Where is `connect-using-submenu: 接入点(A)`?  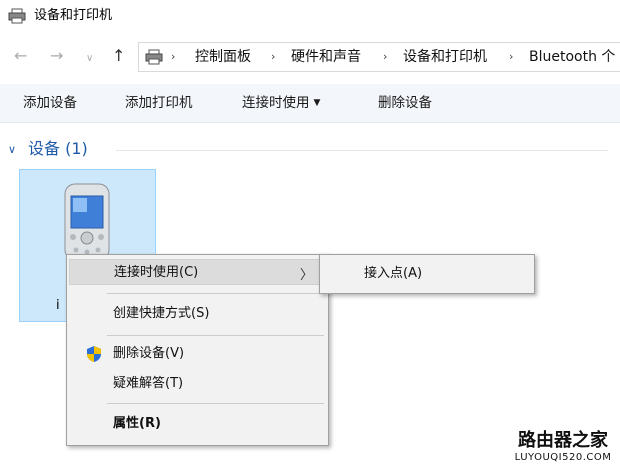 connect-using-submenu: 接入点(A) is located at coordinates (427, 274).